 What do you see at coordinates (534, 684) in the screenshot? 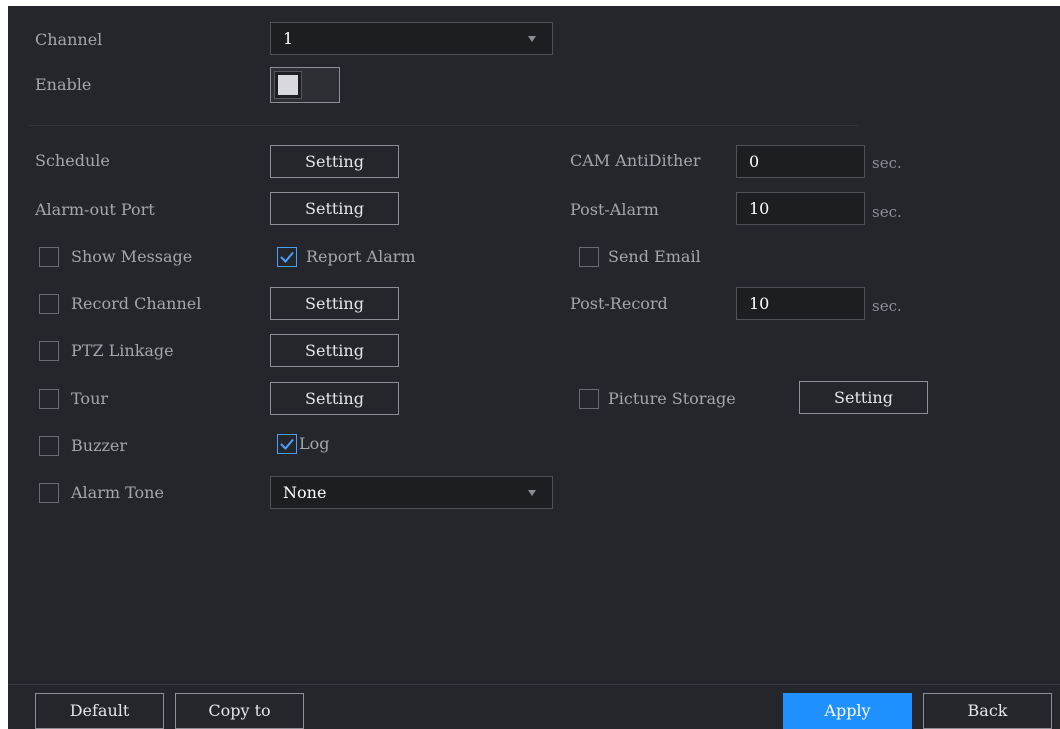
I see `footer-divider` at bounding box center [534, 684].